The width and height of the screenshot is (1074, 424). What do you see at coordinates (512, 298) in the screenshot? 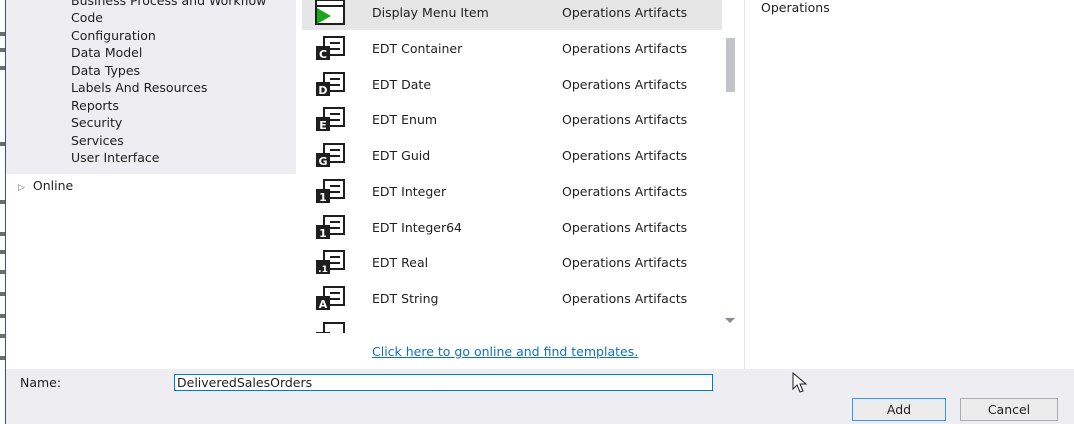
I see `list-item: A EDT String Operations Artifacts` at bounding box center [512, 298].